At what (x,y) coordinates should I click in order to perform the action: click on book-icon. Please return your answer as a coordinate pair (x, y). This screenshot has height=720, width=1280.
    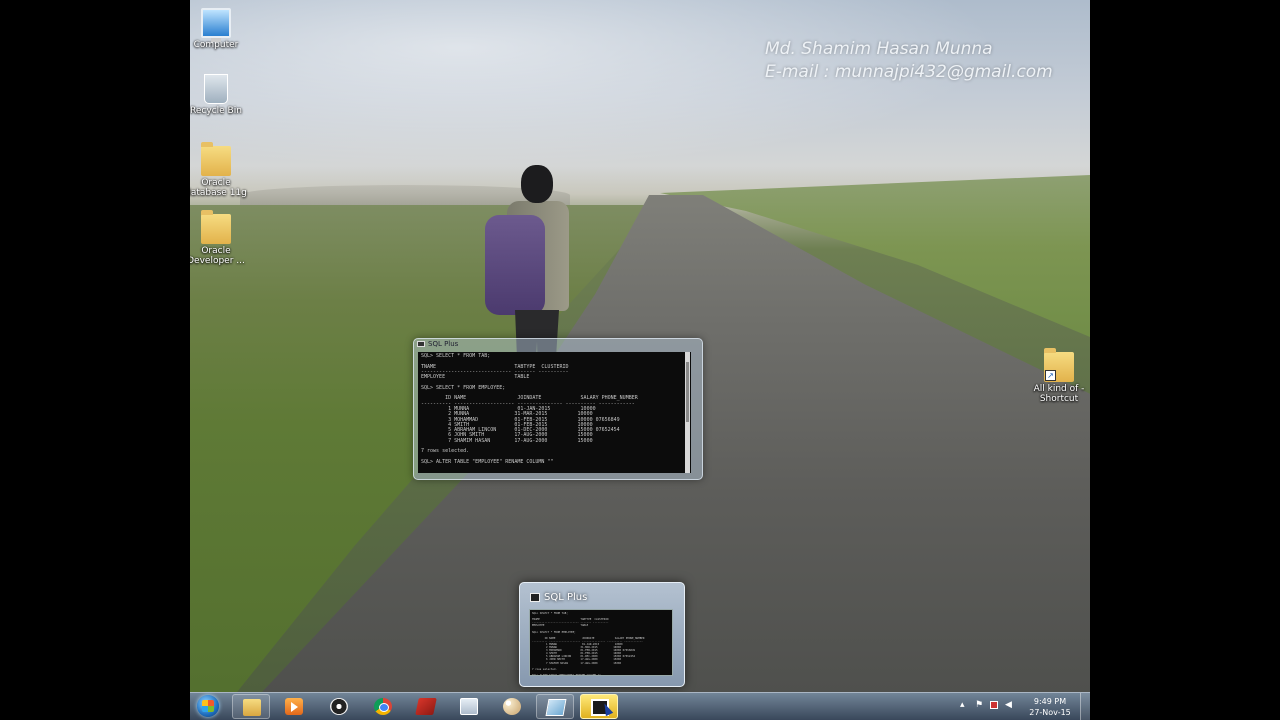
    Looking at the image, I should click on (426, 706).